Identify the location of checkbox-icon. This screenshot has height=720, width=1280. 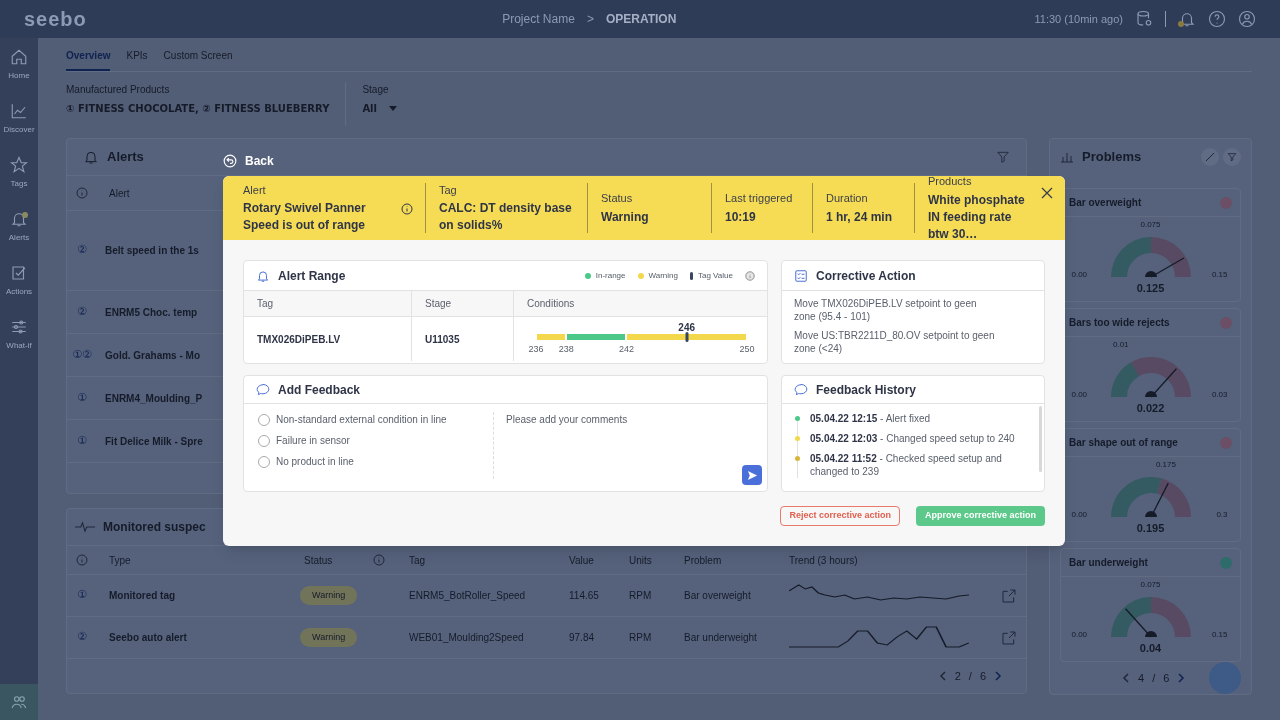
(19, 273).